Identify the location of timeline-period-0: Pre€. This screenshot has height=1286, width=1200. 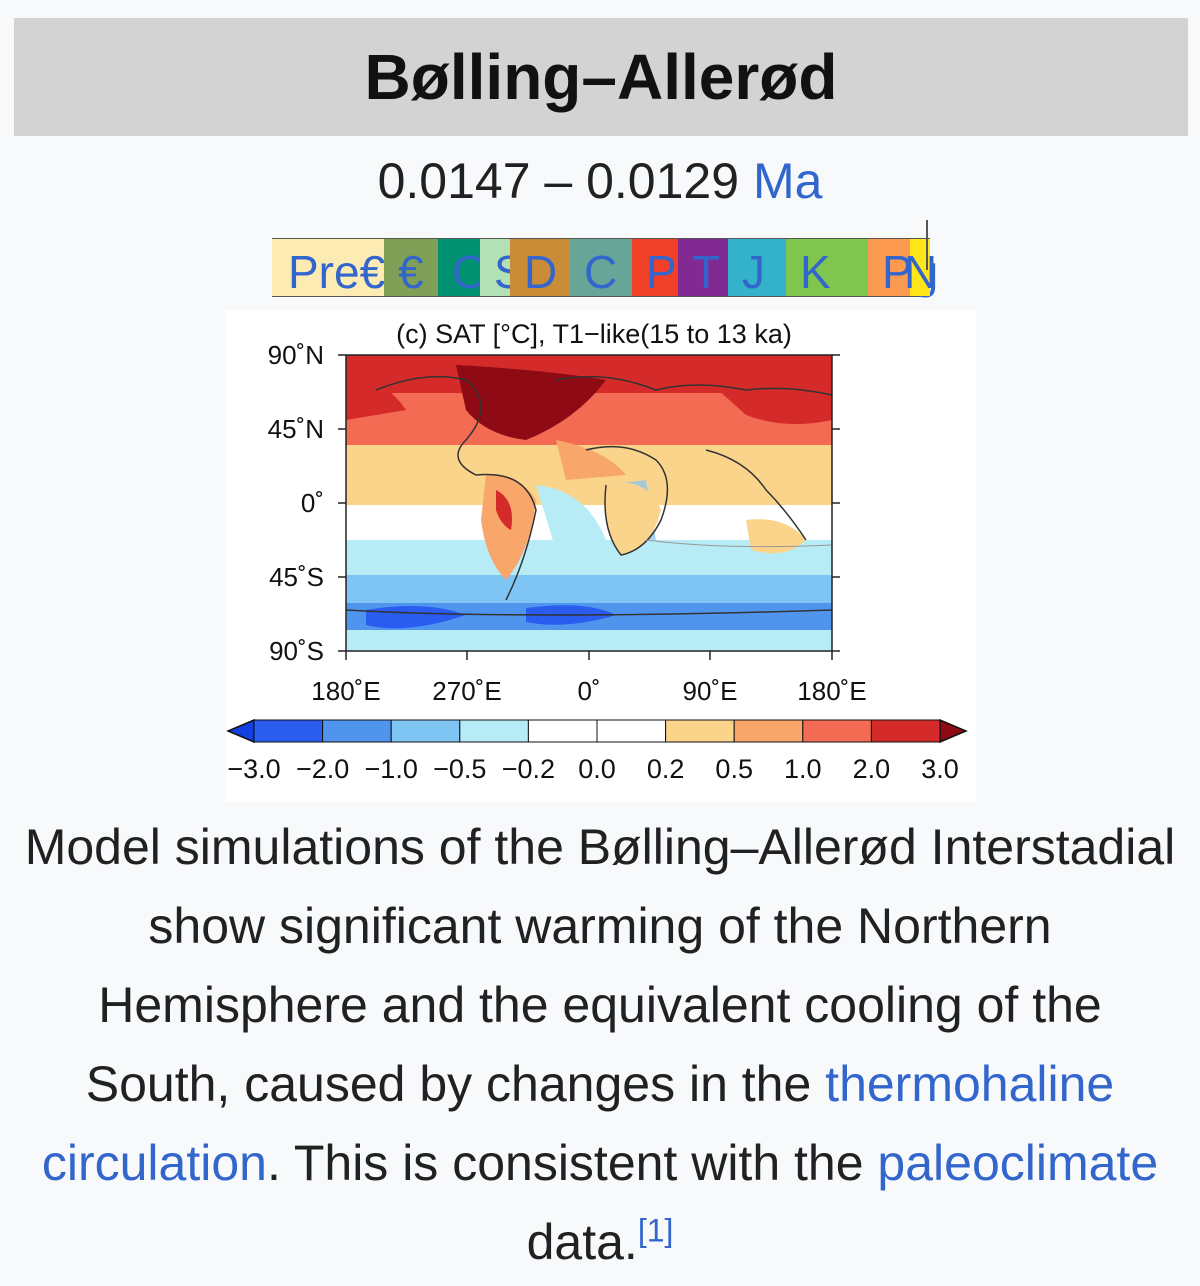
(328, 267).